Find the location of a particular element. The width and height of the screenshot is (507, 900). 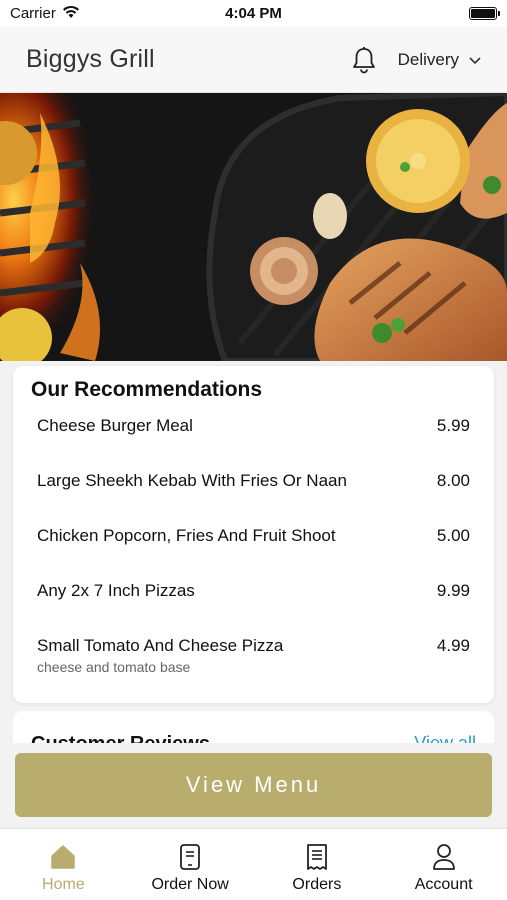

app-title: Biggys Grill is located at coordinates (90, 59).